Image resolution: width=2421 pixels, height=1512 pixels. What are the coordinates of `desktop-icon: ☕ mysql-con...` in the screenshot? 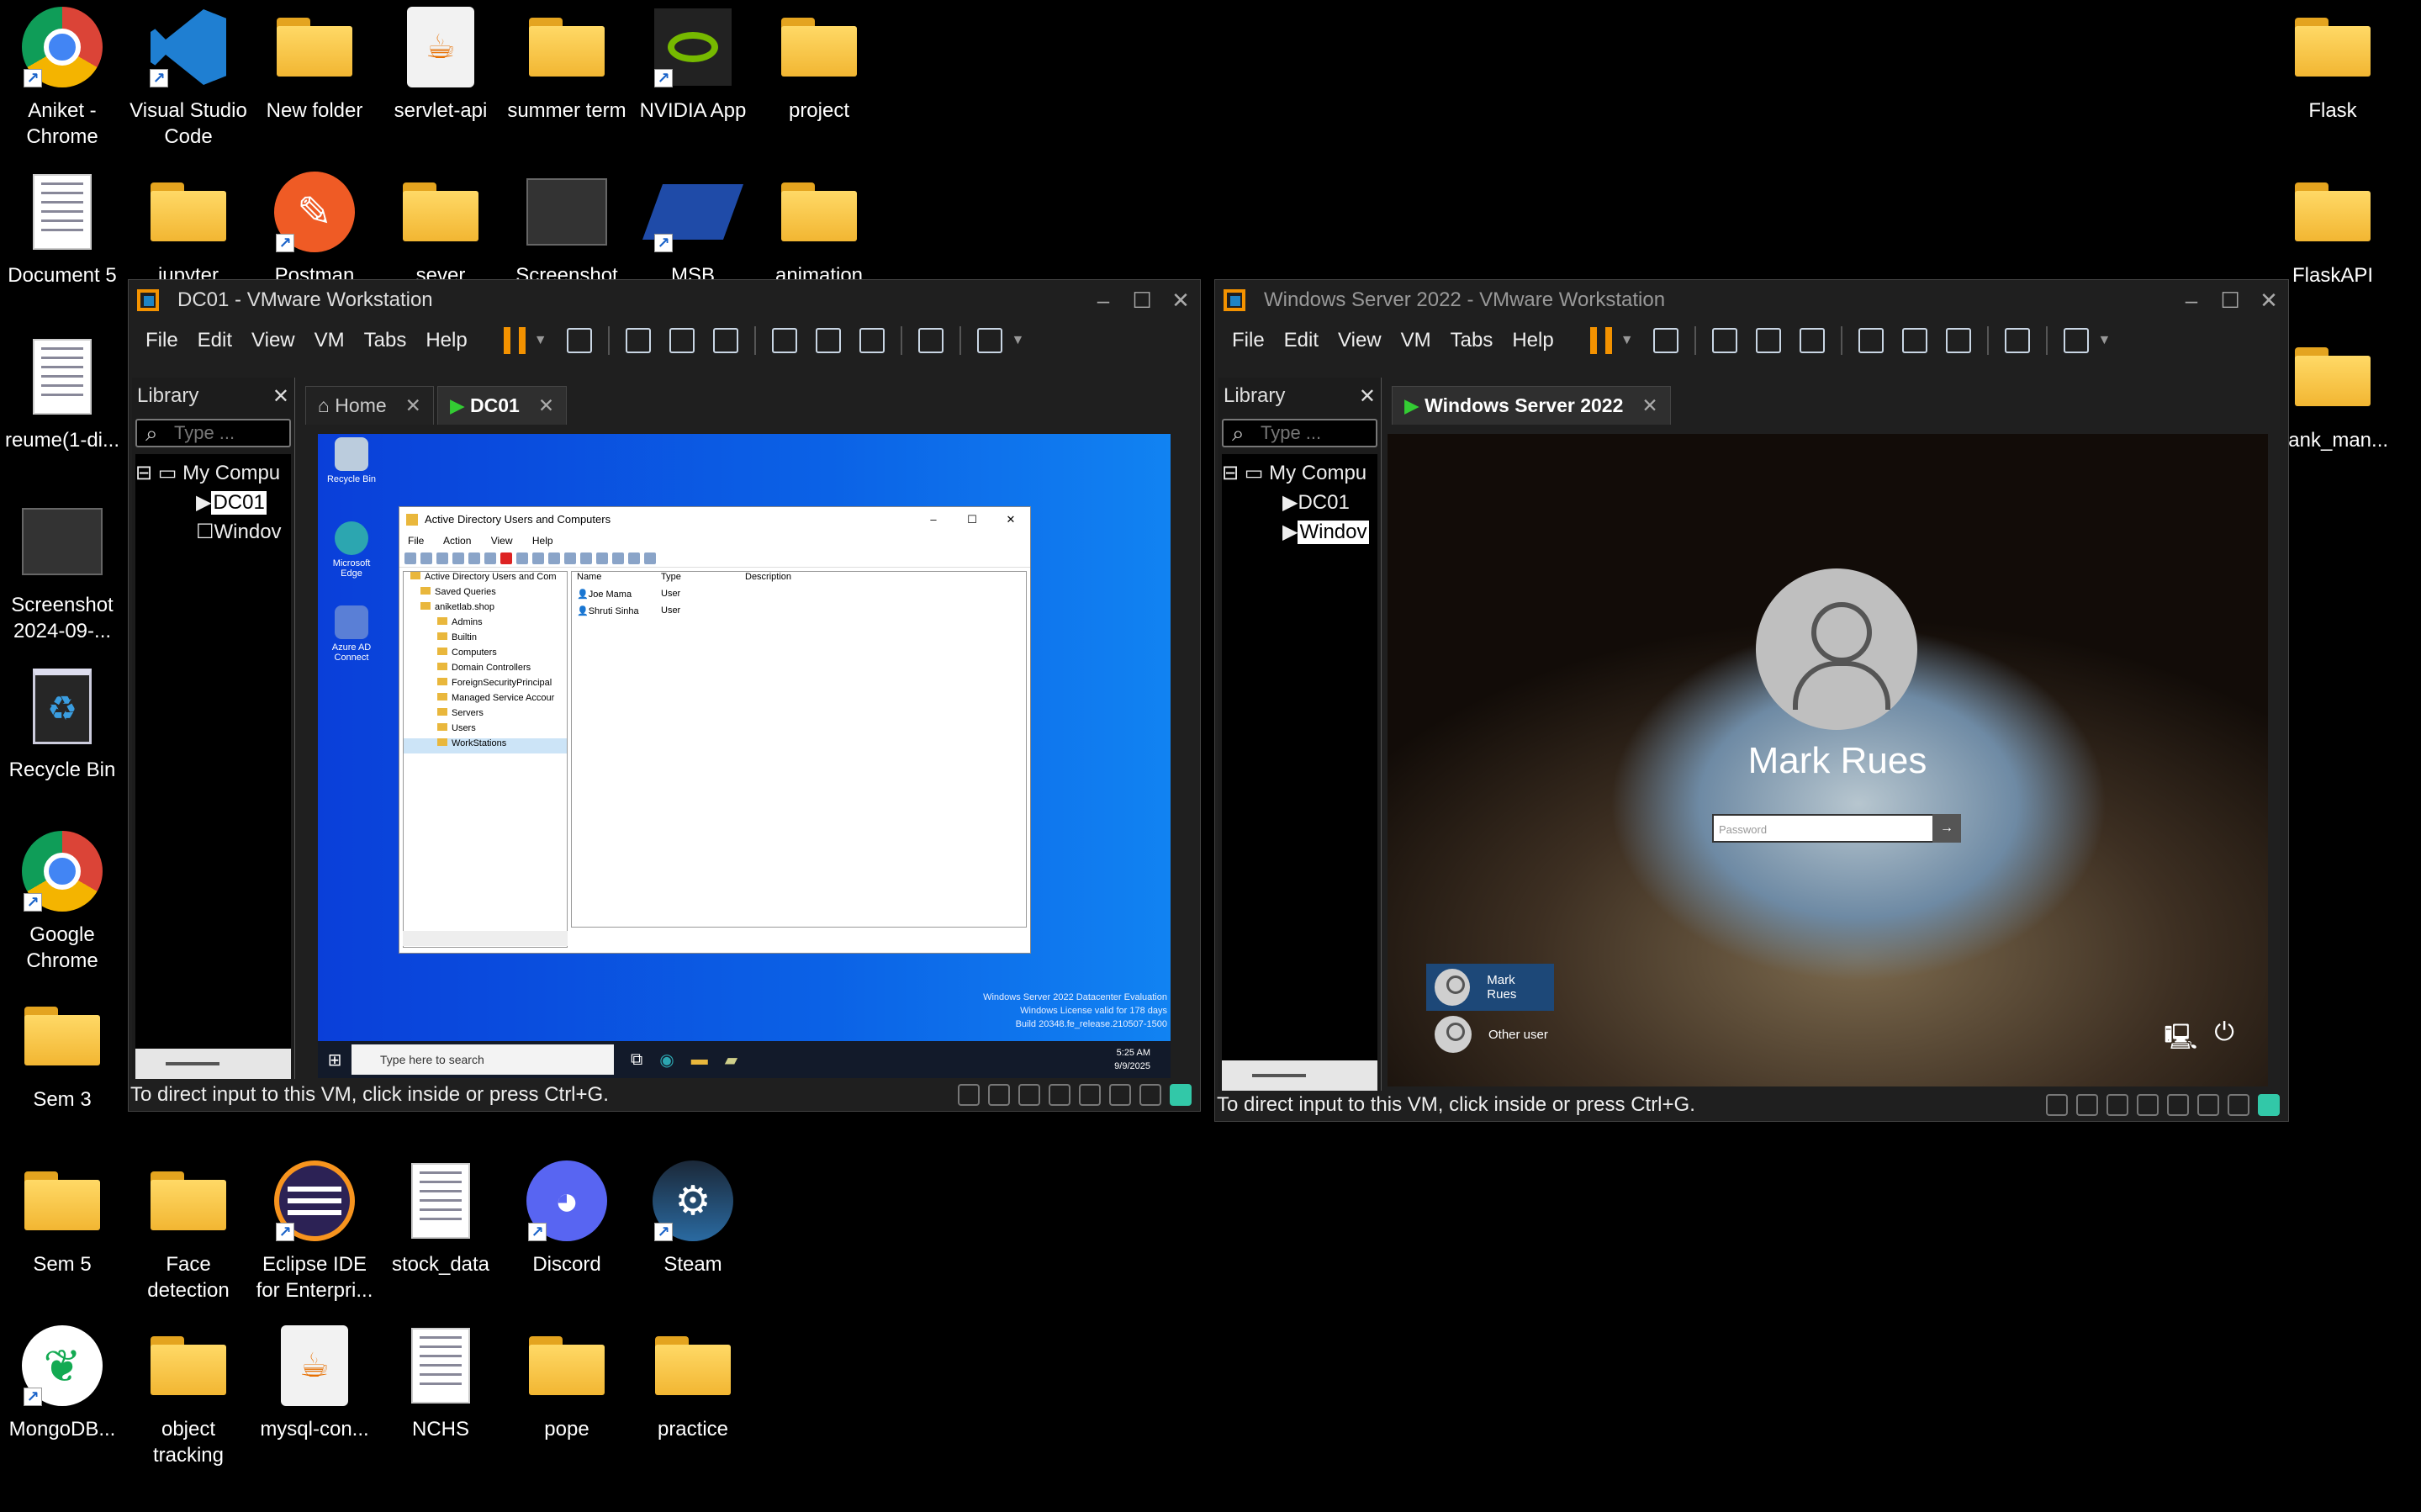 It's located at (314, 1382).